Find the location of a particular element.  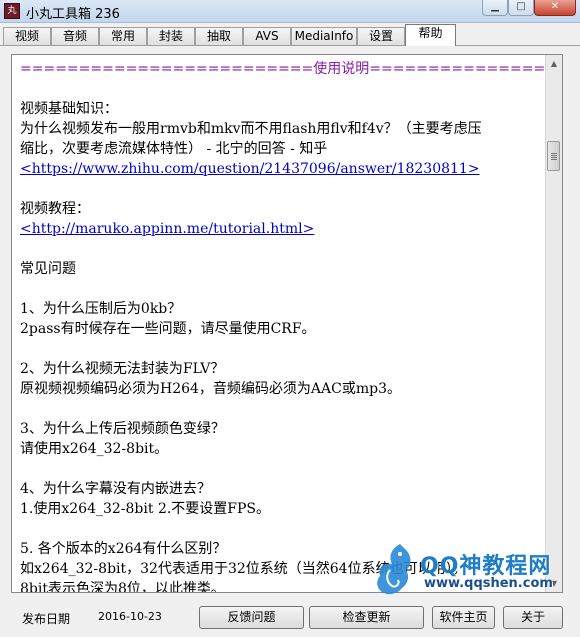

scroll-down-icon: ▼ is located at coordinates (554, 583).